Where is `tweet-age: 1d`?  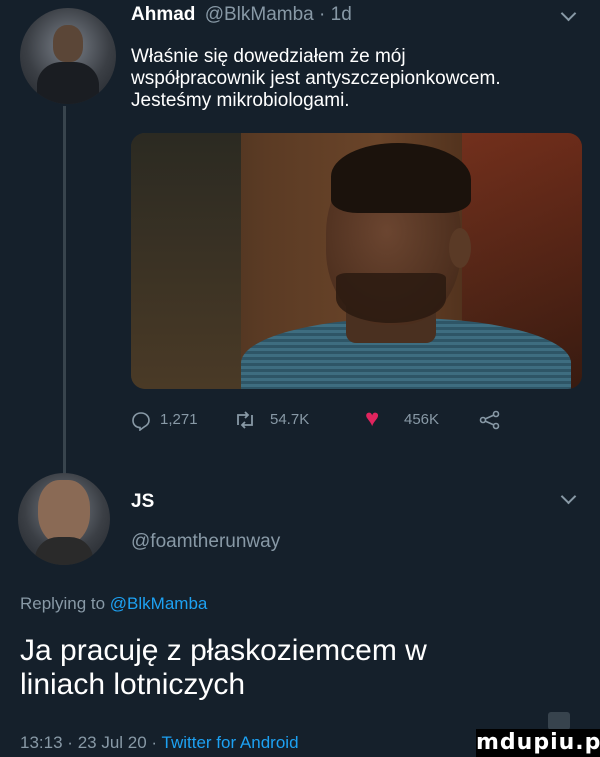 tweet-age: 1d is located at coordinates (341, 14).